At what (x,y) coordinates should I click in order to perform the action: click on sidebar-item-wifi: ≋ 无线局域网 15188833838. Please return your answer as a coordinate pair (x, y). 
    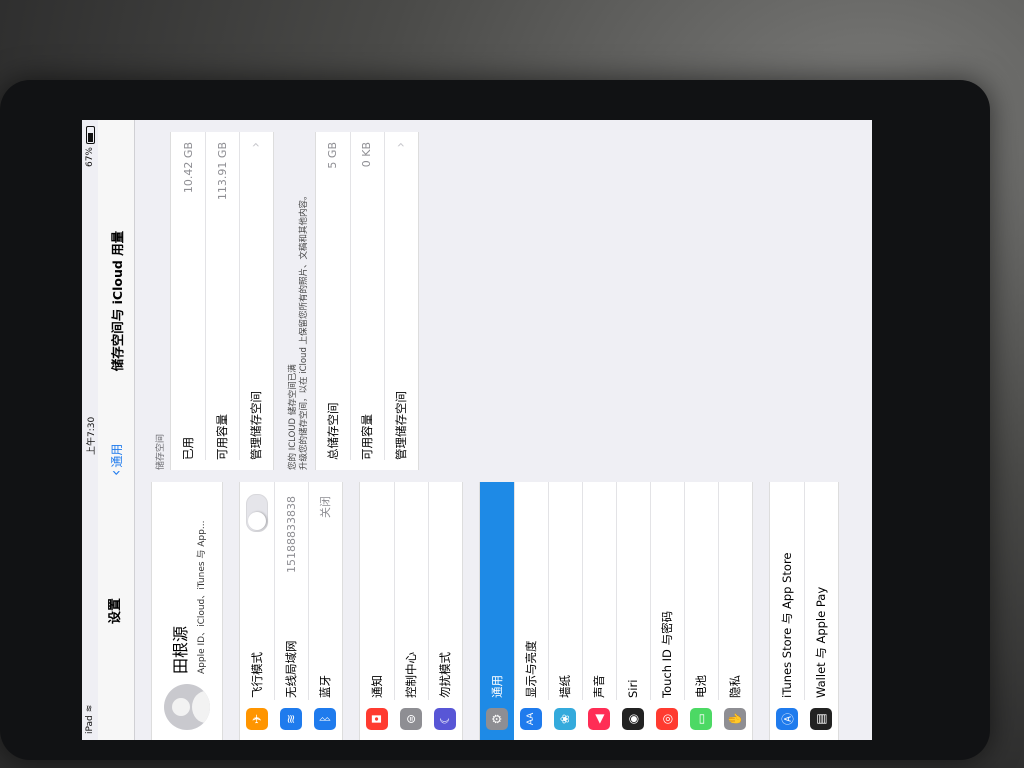
    Looking at the image, I should click on (291, 611).